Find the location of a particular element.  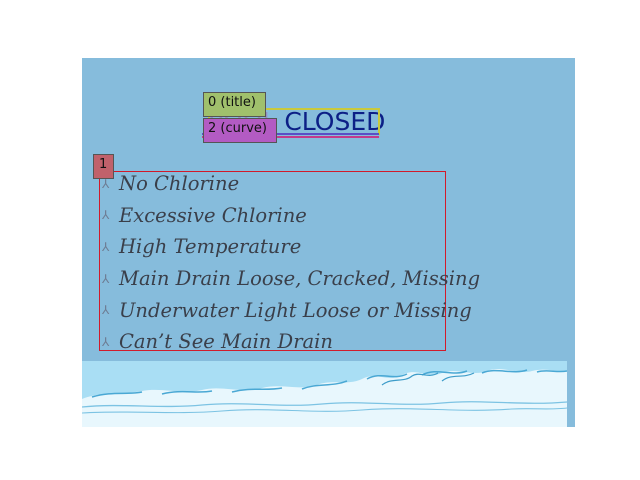

slide-edge-strip is located at coordinates (571, 394).